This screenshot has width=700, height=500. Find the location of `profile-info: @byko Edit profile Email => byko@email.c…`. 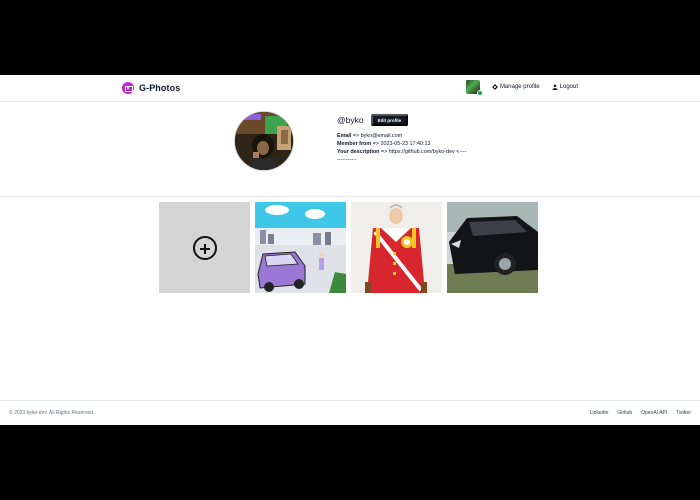

profile-info: @byko Edit profile Email => byko@email.c… is located at coordinates (402, 139).